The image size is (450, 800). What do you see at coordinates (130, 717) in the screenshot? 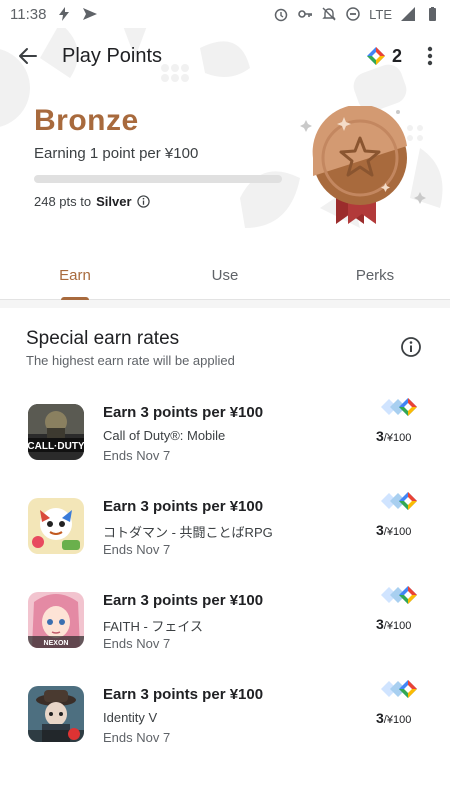
I see `offer-app-name: Identity V` at bounding box center [130, 717].